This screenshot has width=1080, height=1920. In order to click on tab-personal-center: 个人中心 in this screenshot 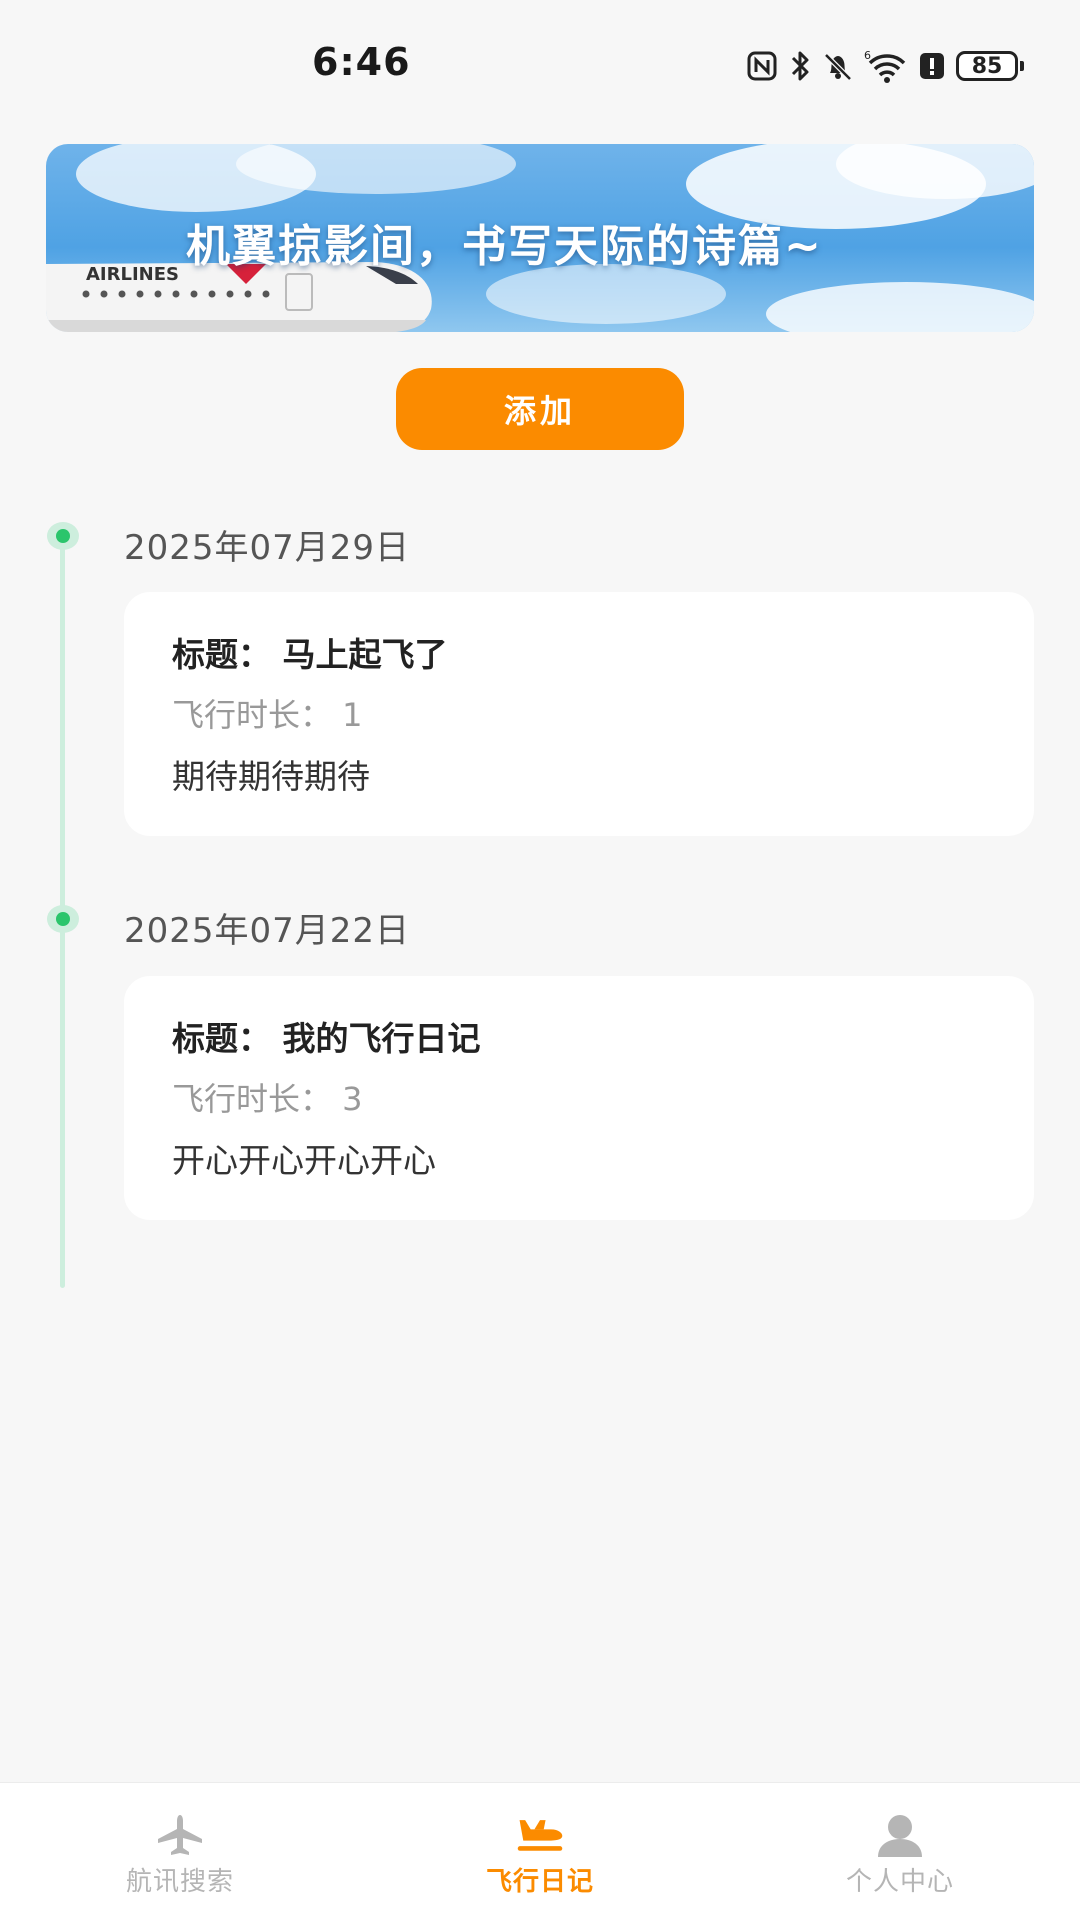, I will do `click(900, 1851)`.